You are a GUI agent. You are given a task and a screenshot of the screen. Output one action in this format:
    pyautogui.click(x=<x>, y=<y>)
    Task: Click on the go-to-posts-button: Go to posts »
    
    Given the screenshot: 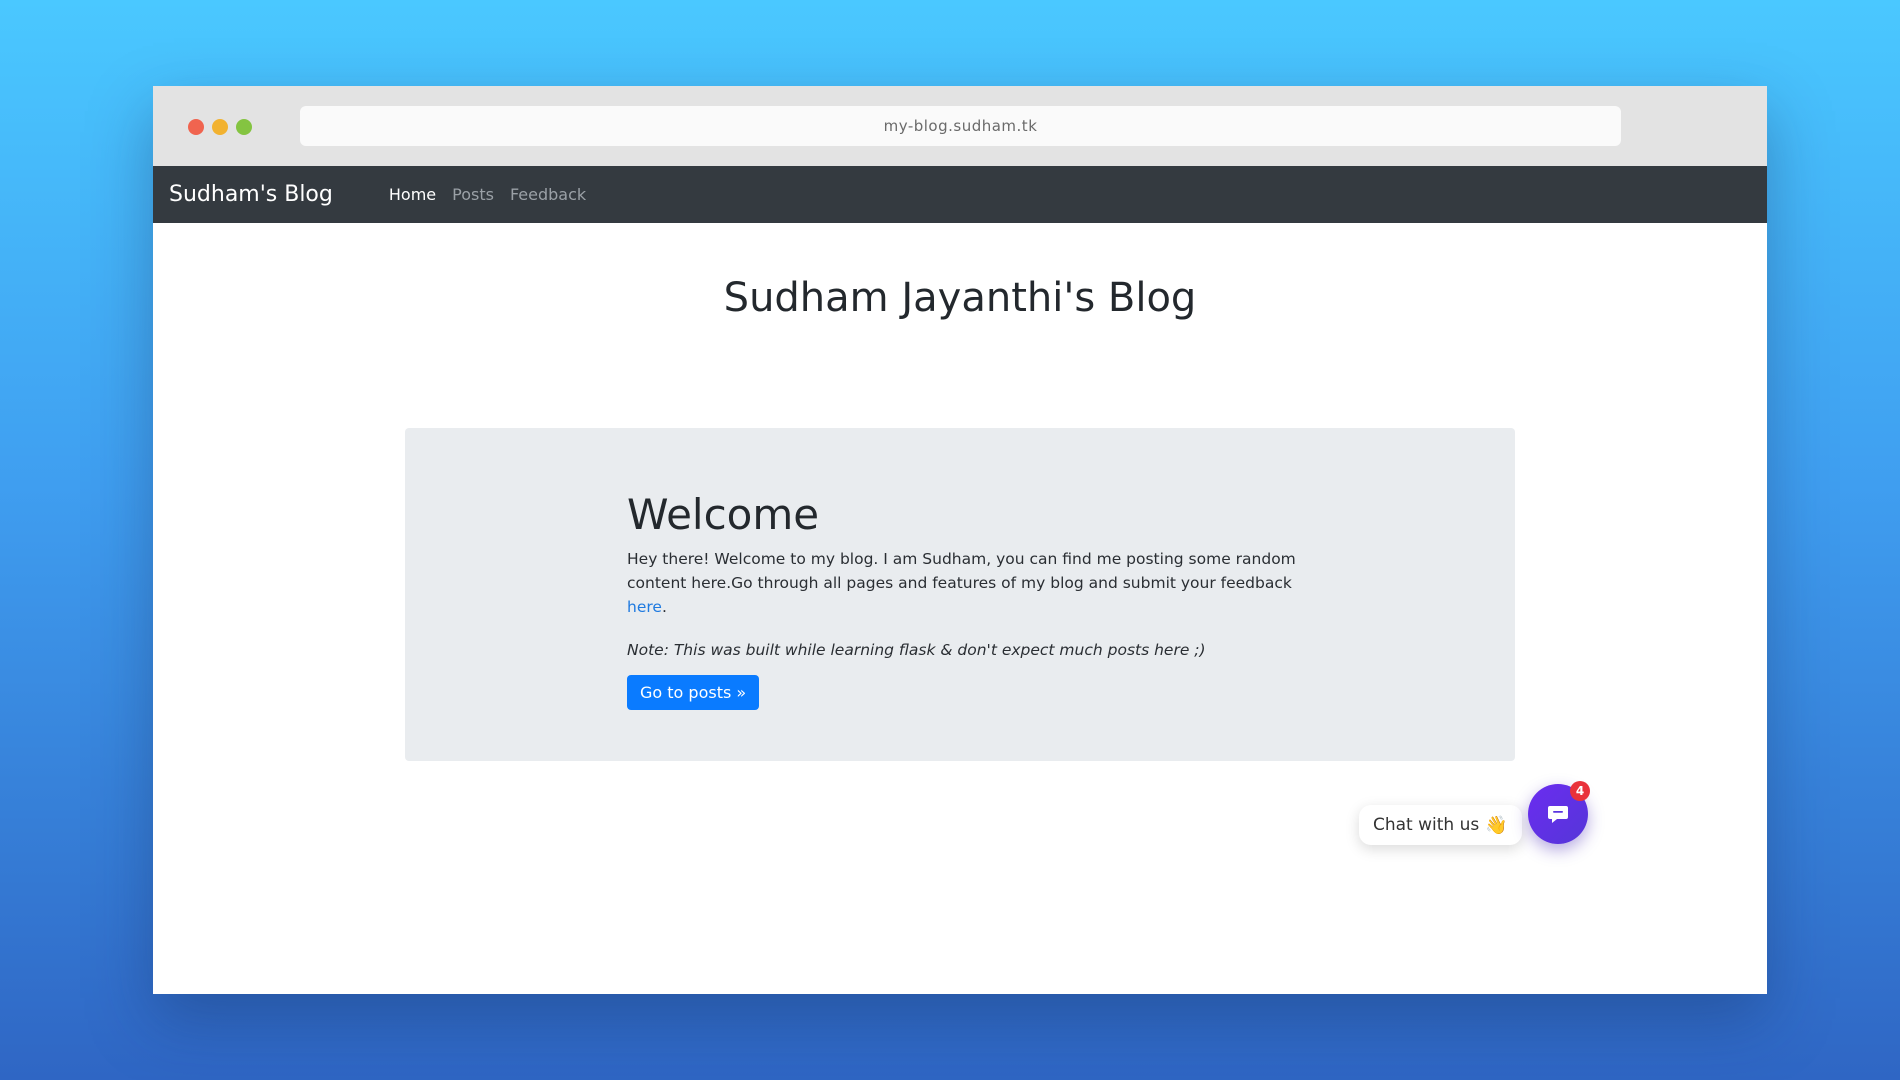 What is the action you would take?
    pyautogui.click(x=693, y=692)
    